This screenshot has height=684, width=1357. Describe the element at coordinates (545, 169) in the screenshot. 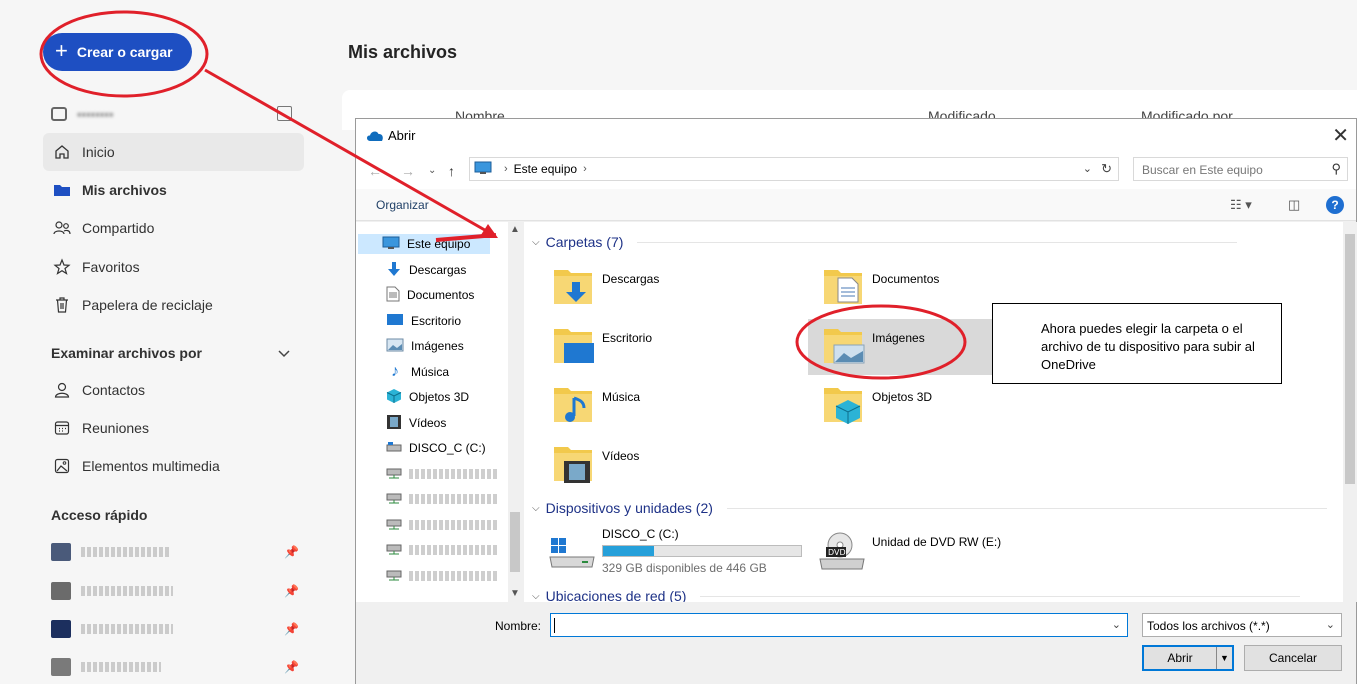

I see `breadcrumb-location: Este equipo` at that location.